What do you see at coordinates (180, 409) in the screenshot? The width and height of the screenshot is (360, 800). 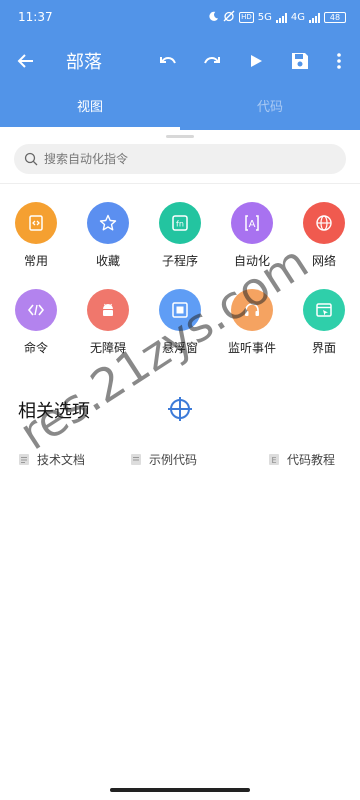 I see `crosshair-icon` at bounding box center [180, 409].